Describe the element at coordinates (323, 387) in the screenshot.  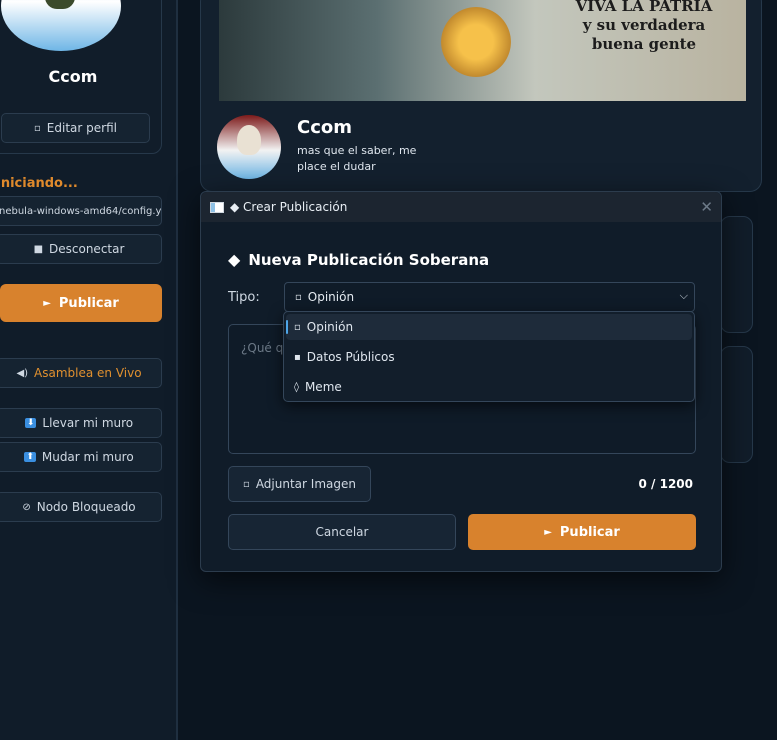
I see `type-option-label: Meme` at that location.